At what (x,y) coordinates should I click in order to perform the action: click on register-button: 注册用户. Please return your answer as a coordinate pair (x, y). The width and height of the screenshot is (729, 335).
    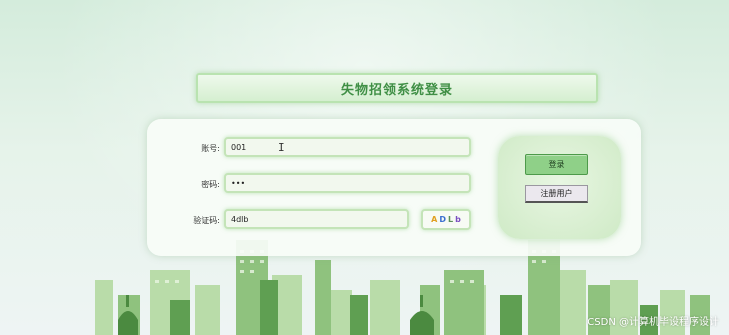
    Looking at the image, I should click on (556, 194).